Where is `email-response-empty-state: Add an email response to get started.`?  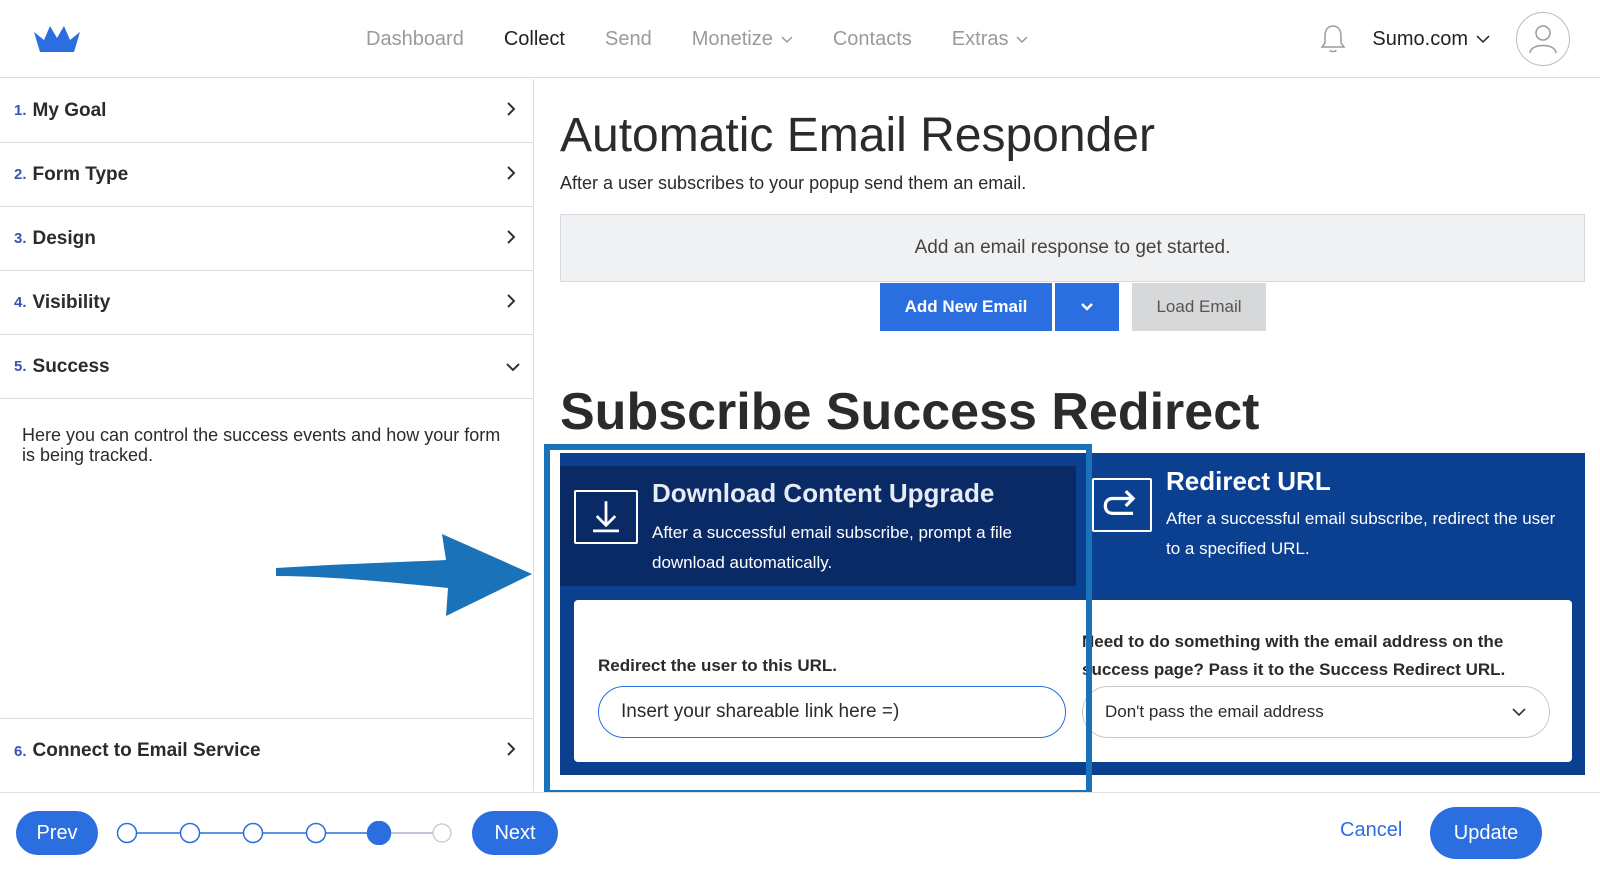 email-response-empty-state: Add an email response to get started. is located at coordinates (1072, 248).